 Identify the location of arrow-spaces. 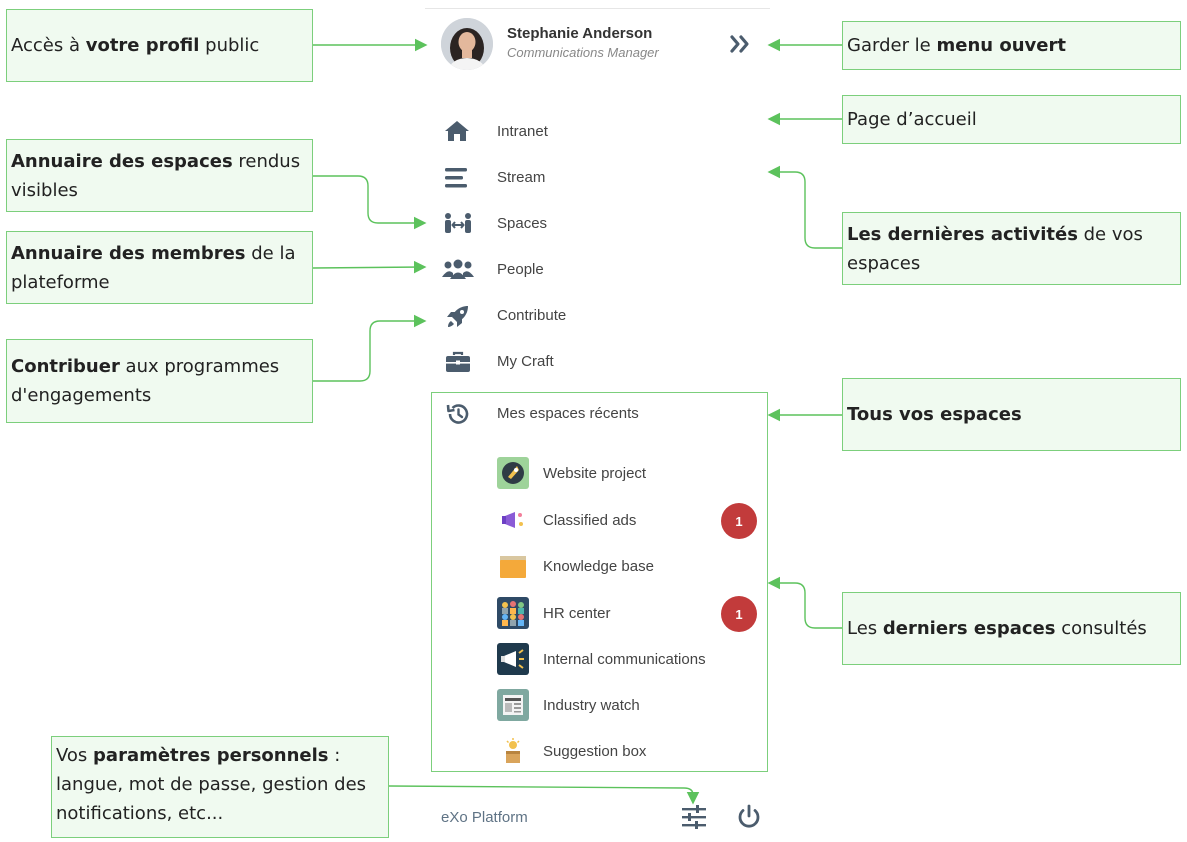
(370, 202).